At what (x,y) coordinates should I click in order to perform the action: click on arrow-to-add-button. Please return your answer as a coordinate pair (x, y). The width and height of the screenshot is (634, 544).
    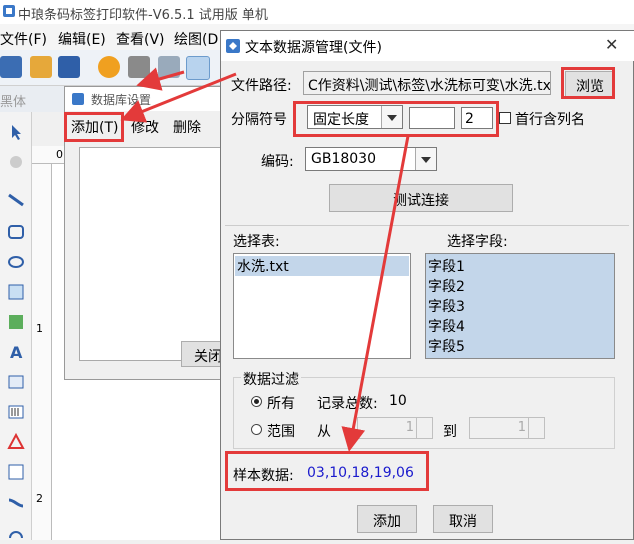
    Looking at the image, I should click on (178, 97).